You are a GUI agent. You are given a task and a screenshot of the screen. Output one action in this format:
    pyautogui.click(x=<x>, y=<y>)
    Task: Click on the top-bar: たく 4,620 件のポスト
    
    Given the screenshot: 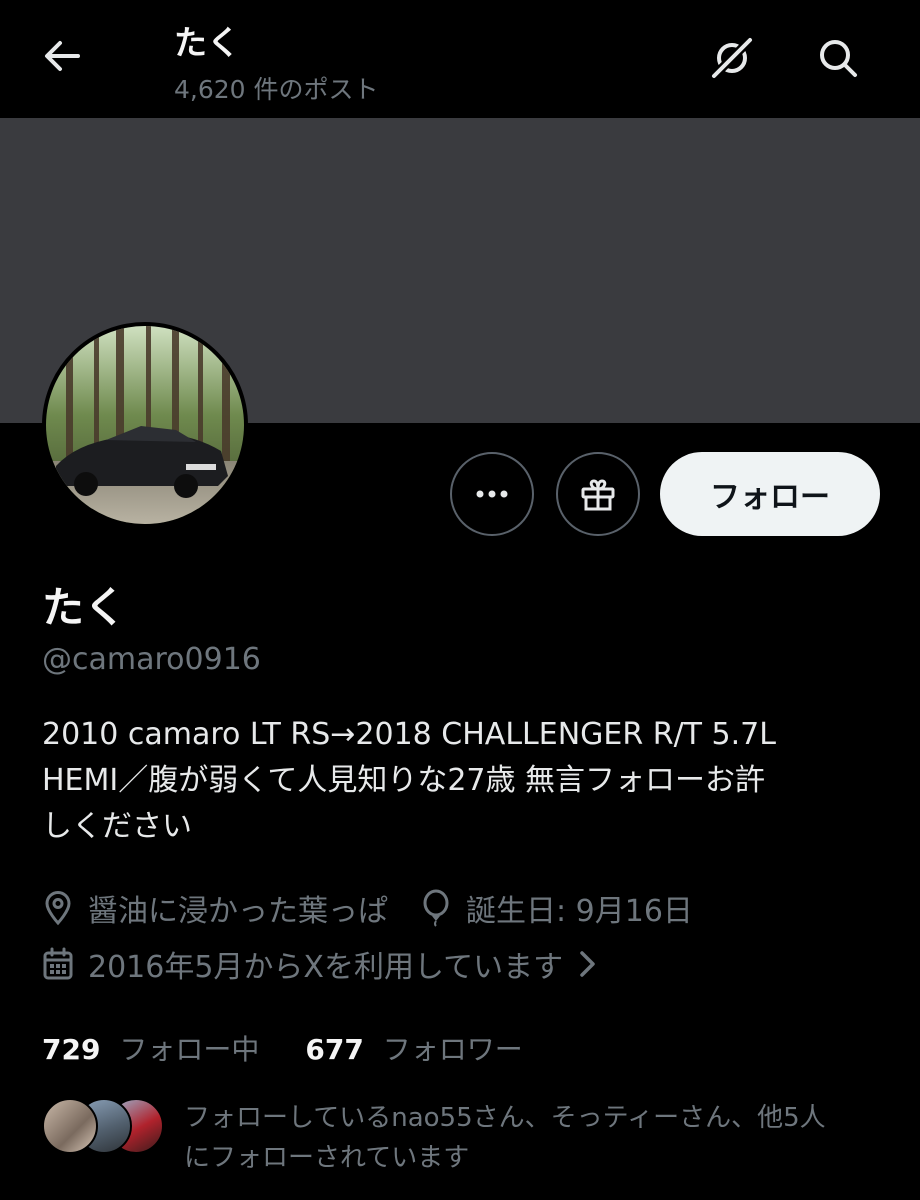 What is the action you would take?
    pyautogui.click(x=460, y=59)
    